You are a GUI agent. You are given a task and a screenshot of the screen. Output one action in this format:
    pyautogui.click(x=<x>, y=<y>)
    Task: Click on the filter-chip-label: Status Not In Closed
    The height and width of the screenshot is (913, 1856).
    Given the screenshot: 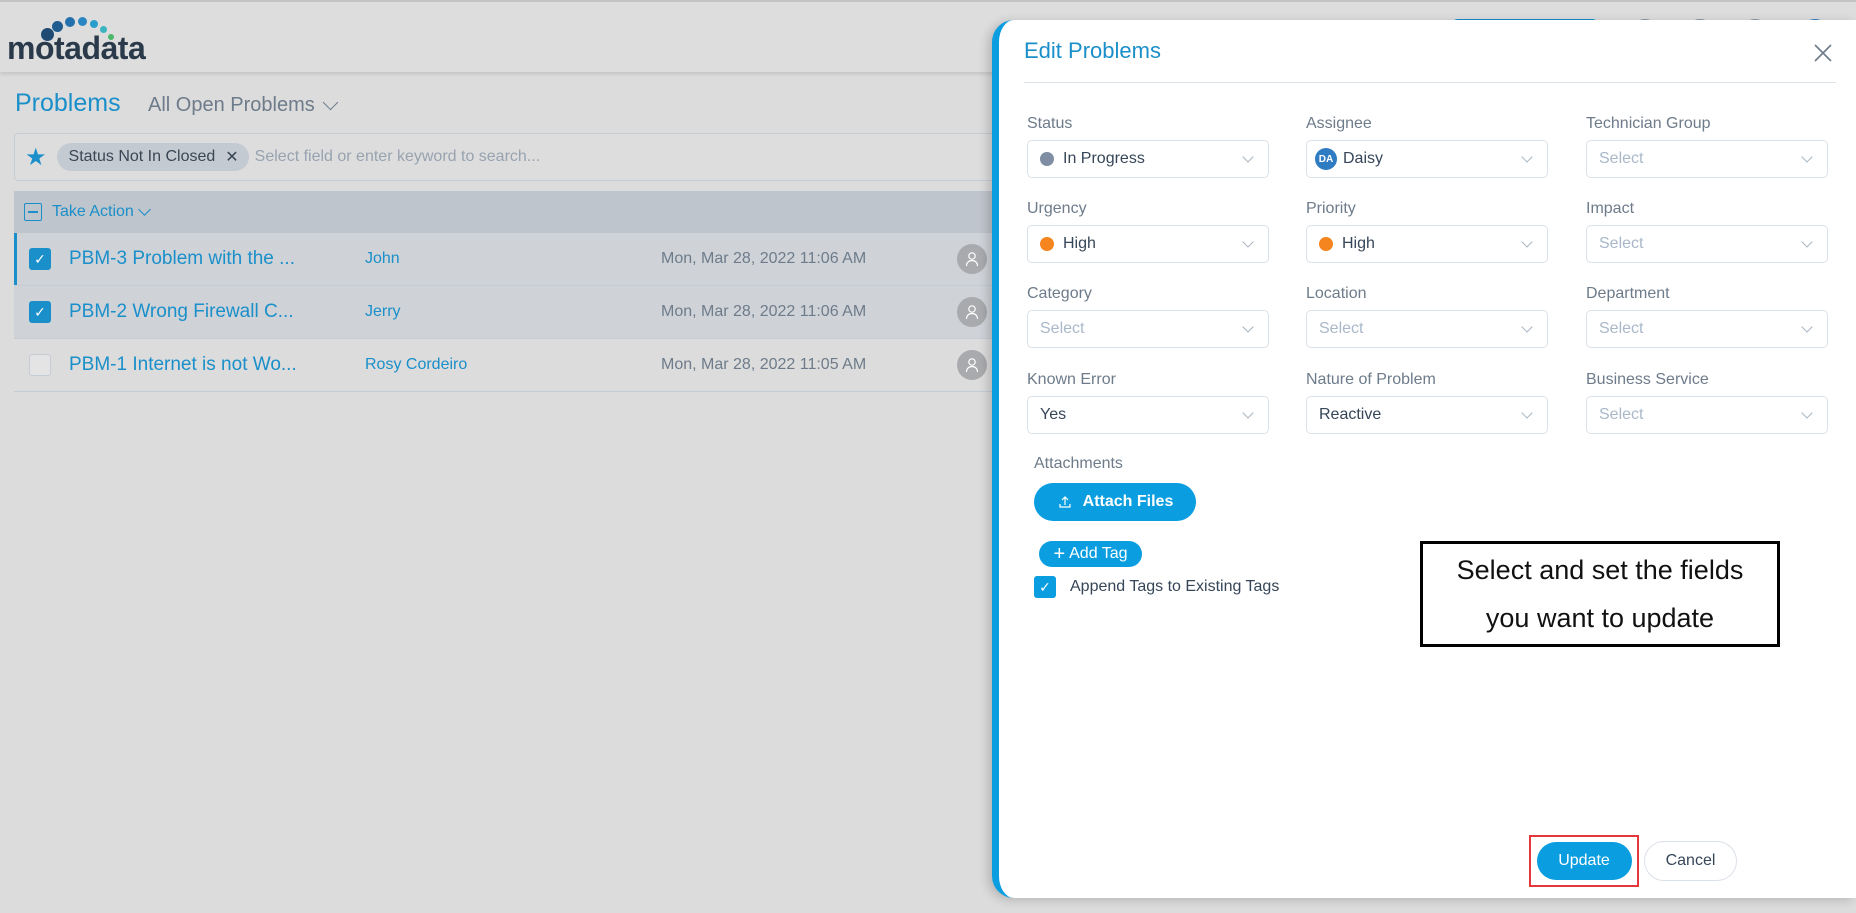 What is the action you would take?
    pyautogui.click(x=142, y=156)
    